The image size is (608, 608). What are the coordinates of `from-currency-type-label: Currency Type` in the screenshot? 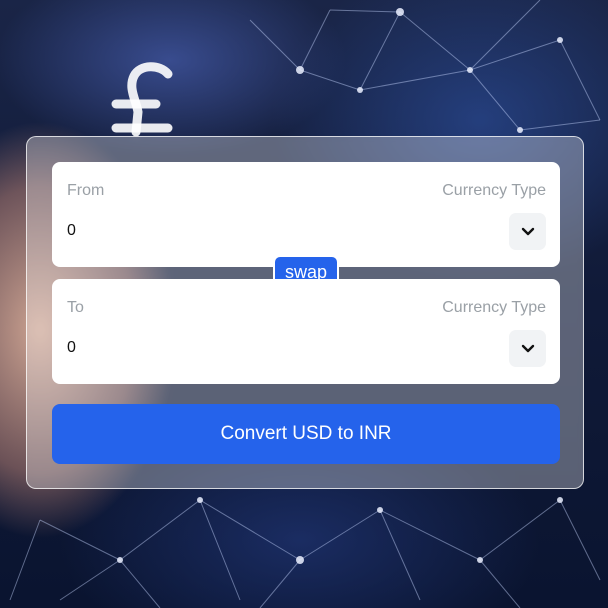 It's located at (494, 190).